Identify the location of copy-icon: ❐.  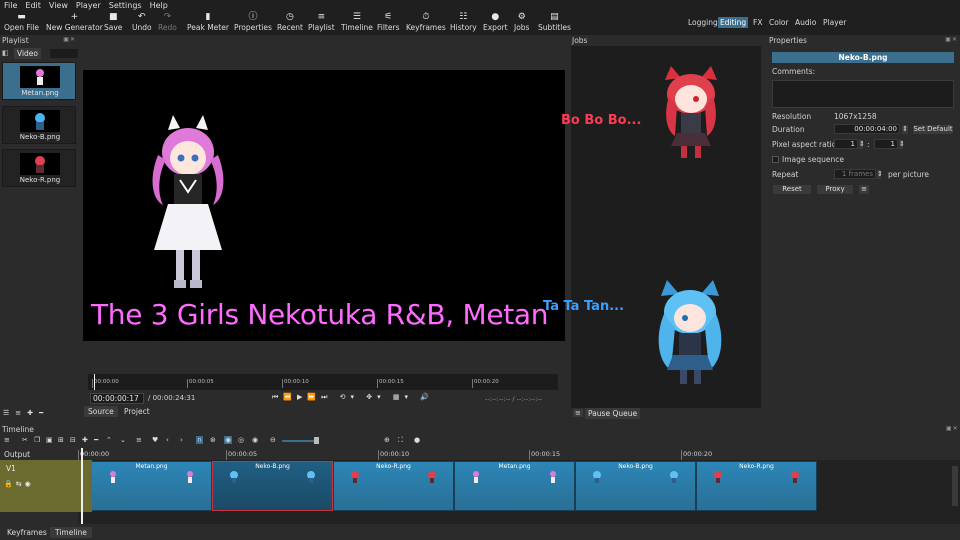
(37, 440).